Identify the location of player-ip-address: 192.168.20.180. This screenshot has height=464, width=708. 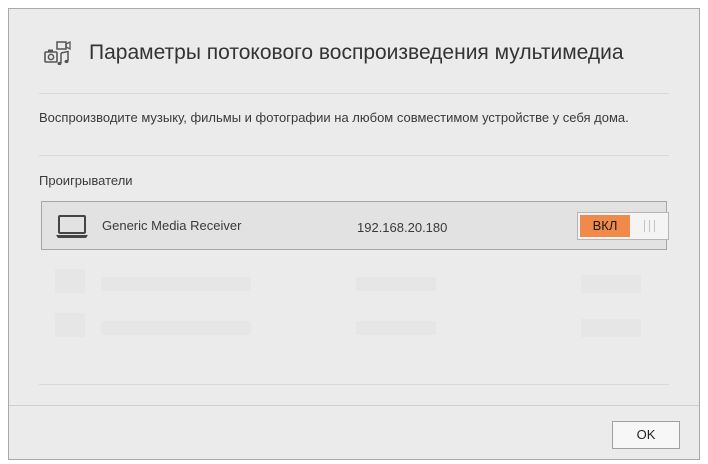
(402, 227).